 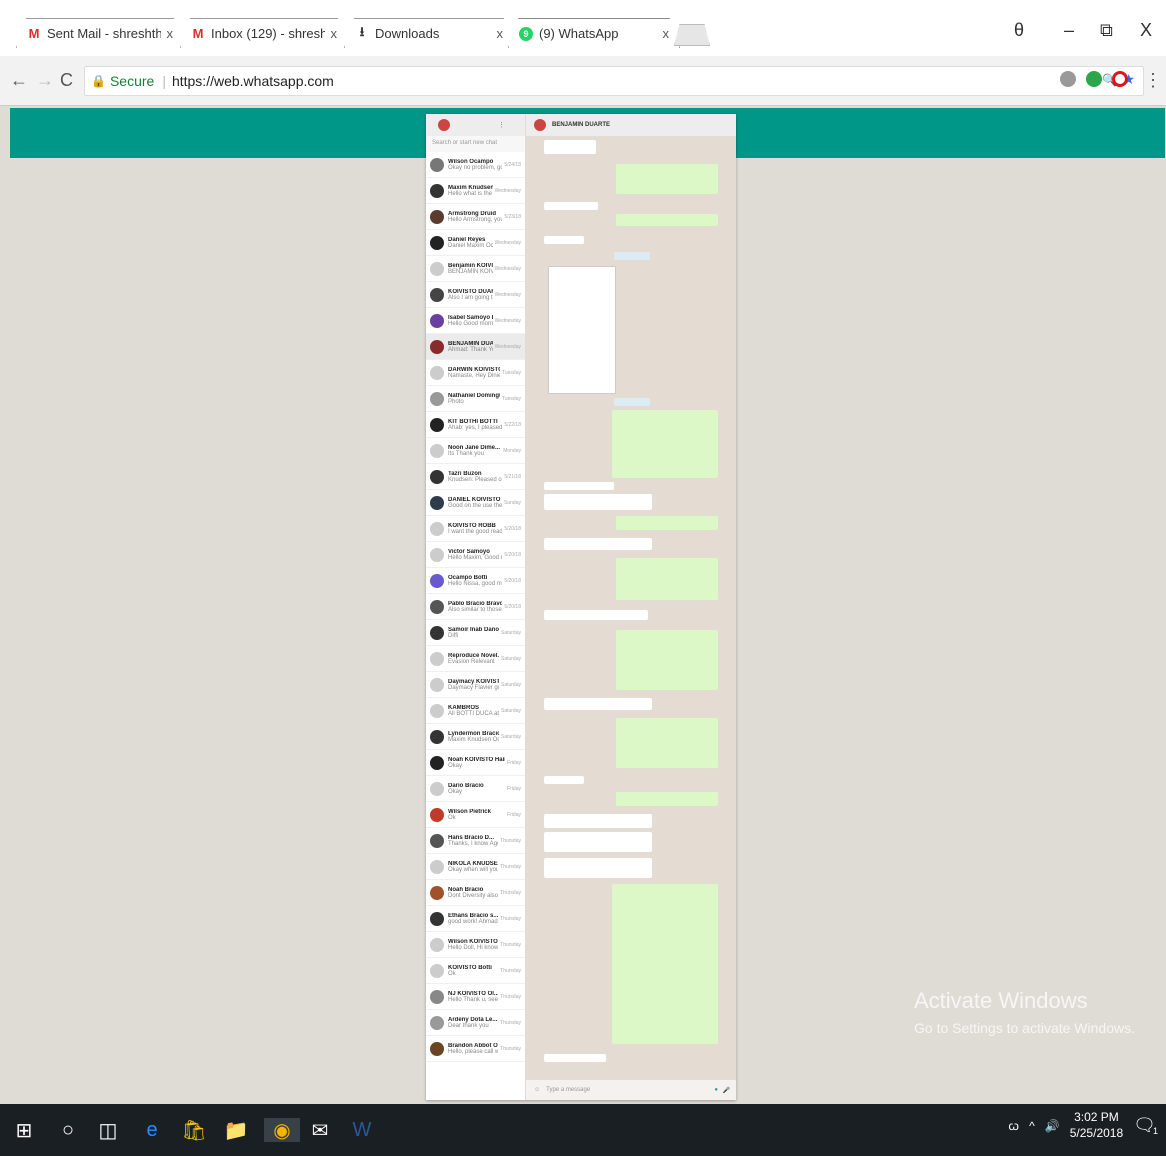 What do you see at coordinates (632, 402) in the screenshot?
I see `date-separator` at bounding box center [632, 402].